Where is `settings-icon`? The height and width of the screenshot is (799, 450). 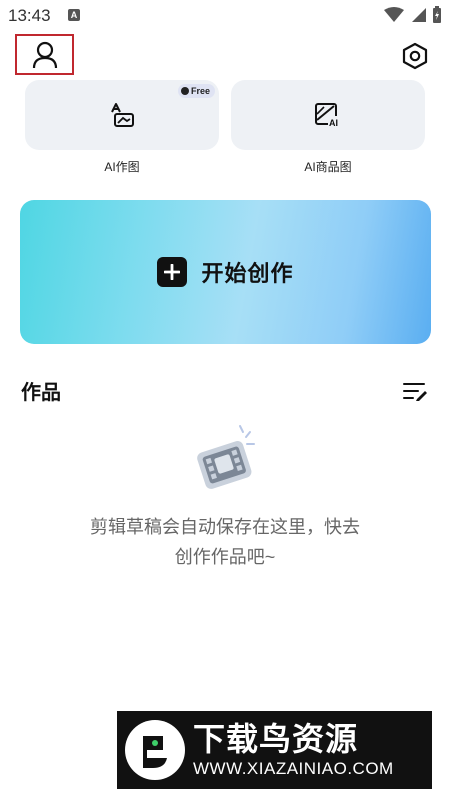
settings-icon is located at coordinates (415, 56).